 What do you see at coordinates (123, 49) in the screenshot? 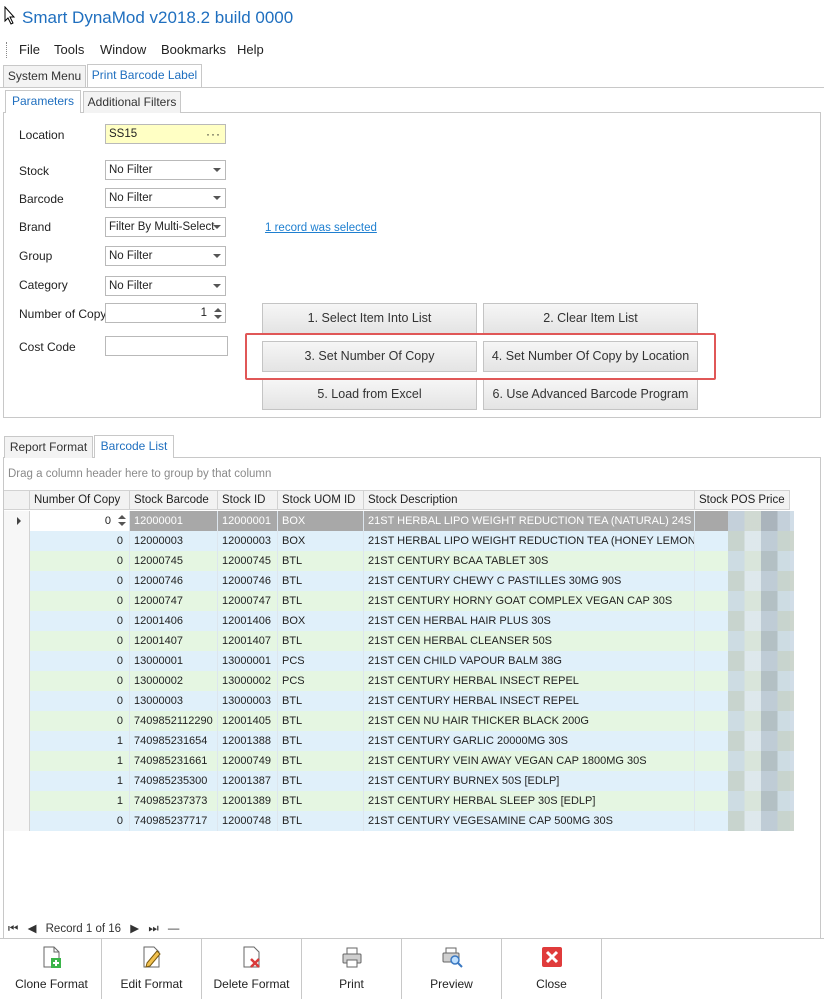
I see `menu-window: Window` at bounding box center [123, 49].